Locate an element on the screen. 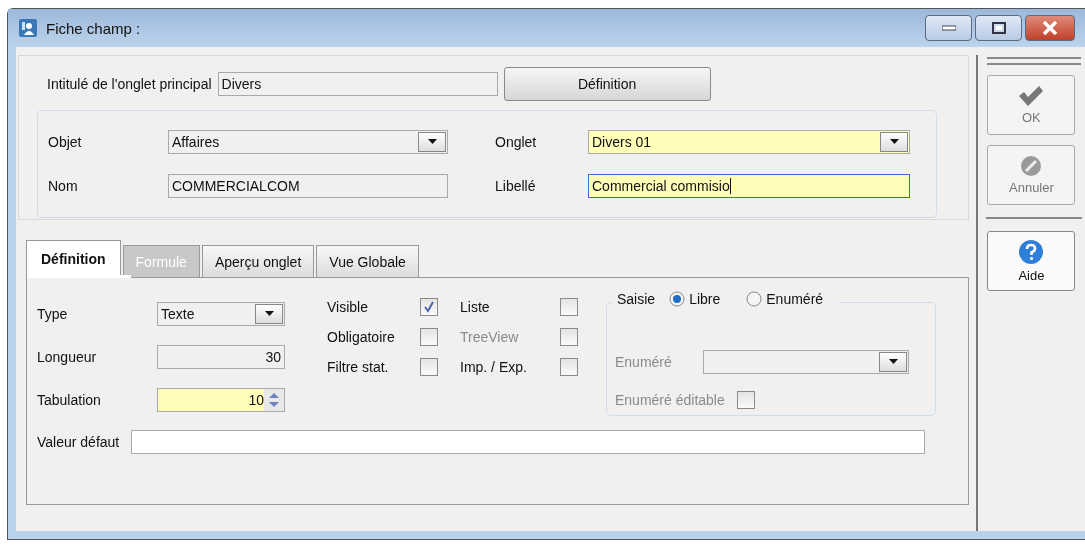 This screenshot has height=546, width=1085. dropdown-field: Texte is located at coordinates (221, 313).